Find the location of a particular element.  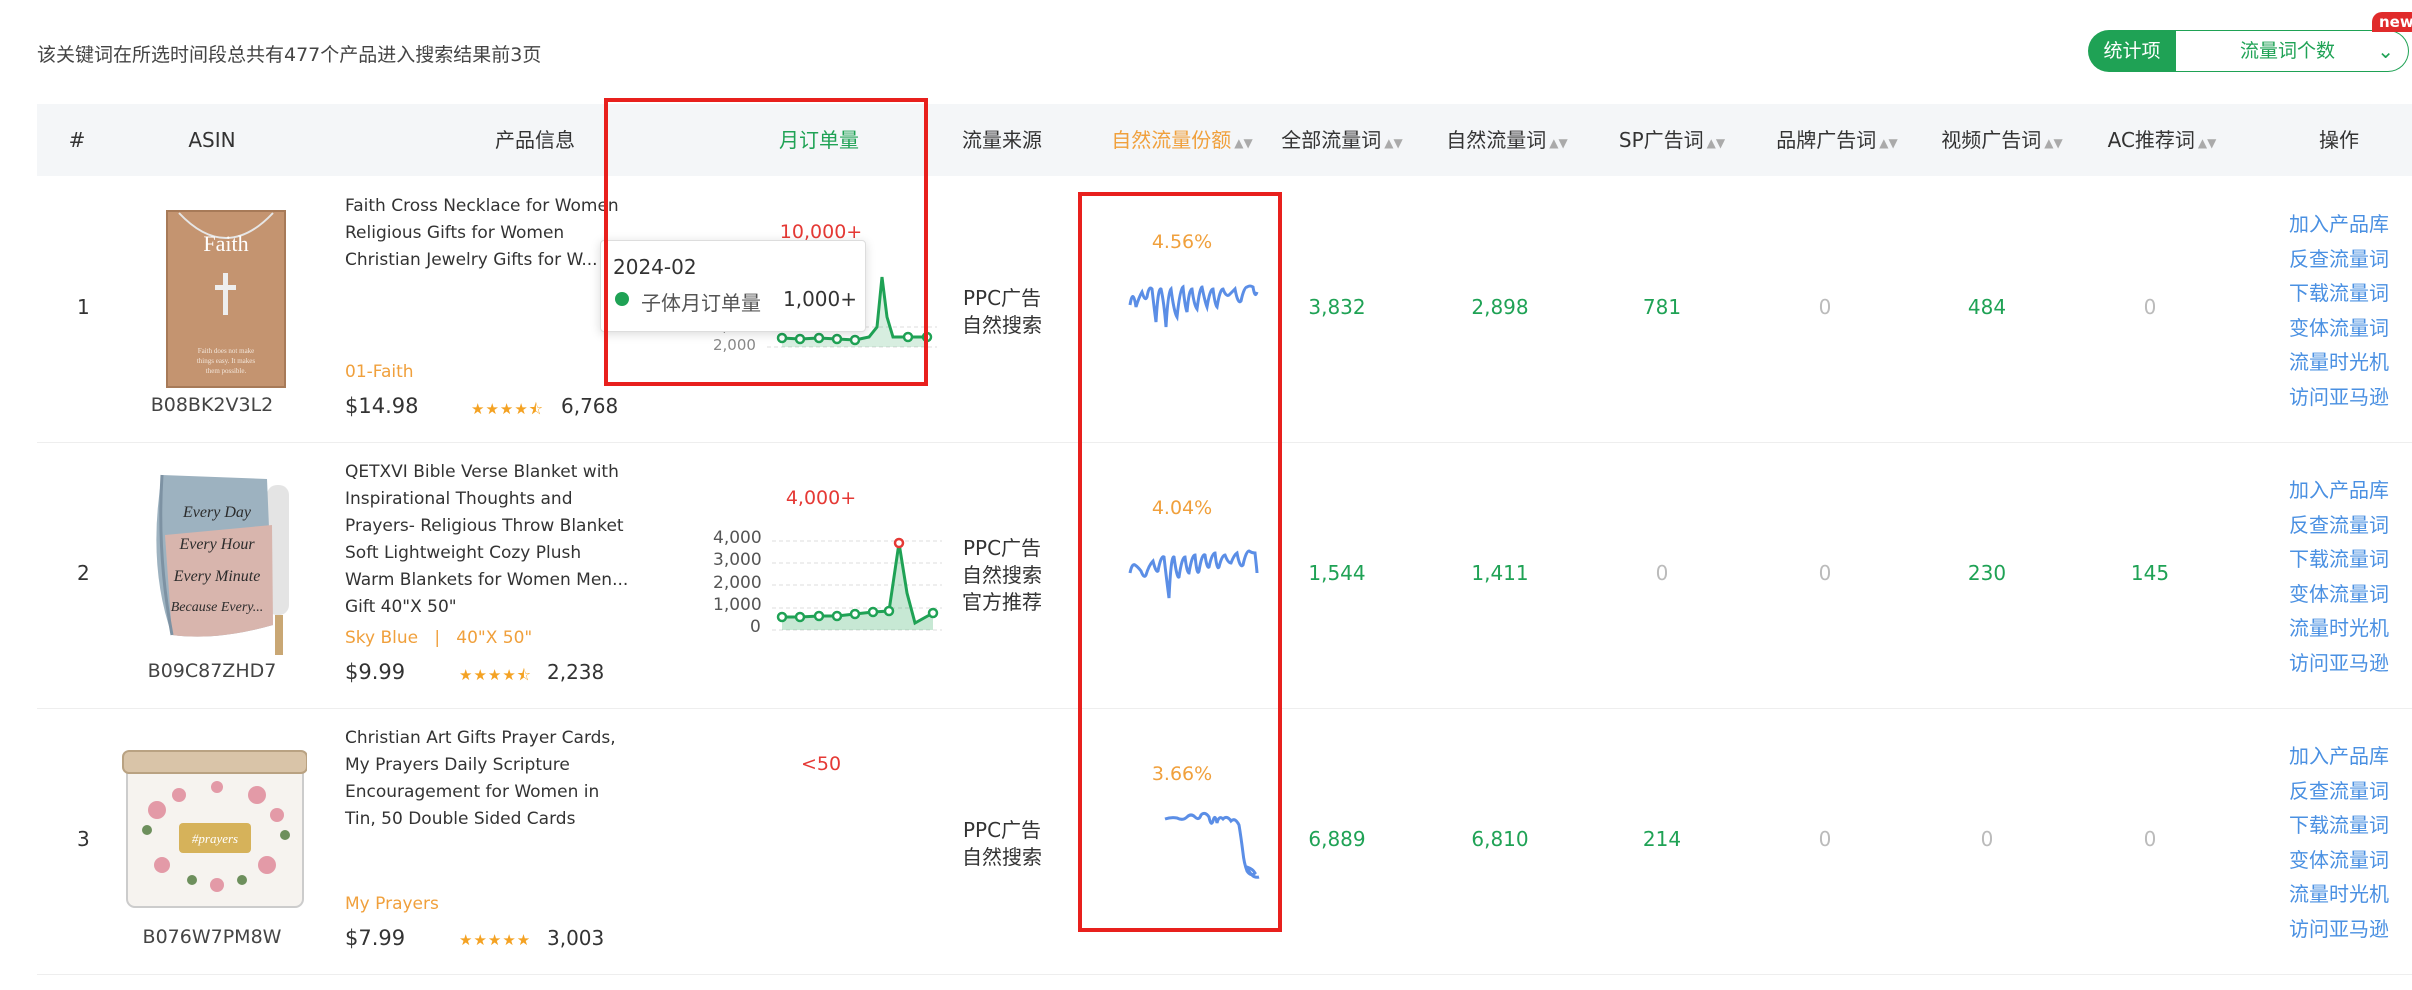

sp-keywords-value: 214 is located at coordinates (1662, 839).